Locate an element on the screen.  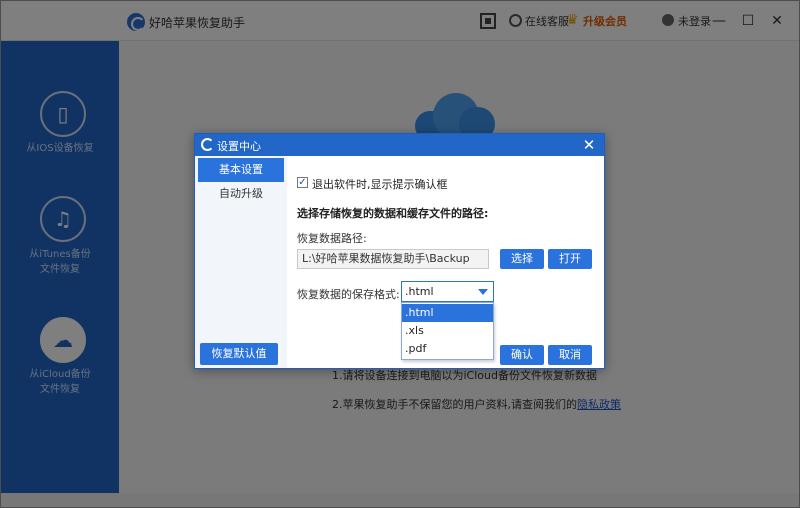
open-folder-button: 打开 is located at coordinates (570, 259).